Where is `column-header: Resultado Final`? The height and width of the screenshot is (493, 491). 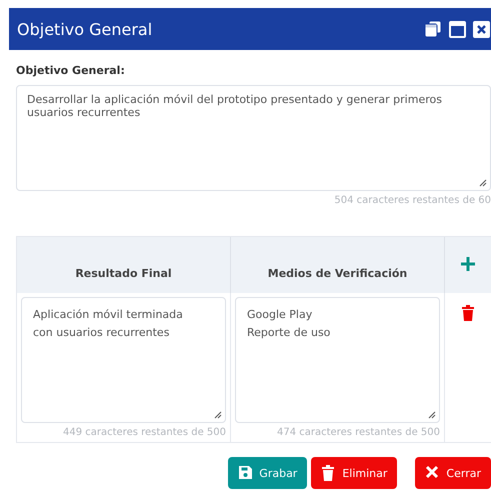
column-header: Resultado Final is located at coordinates (124, 265).